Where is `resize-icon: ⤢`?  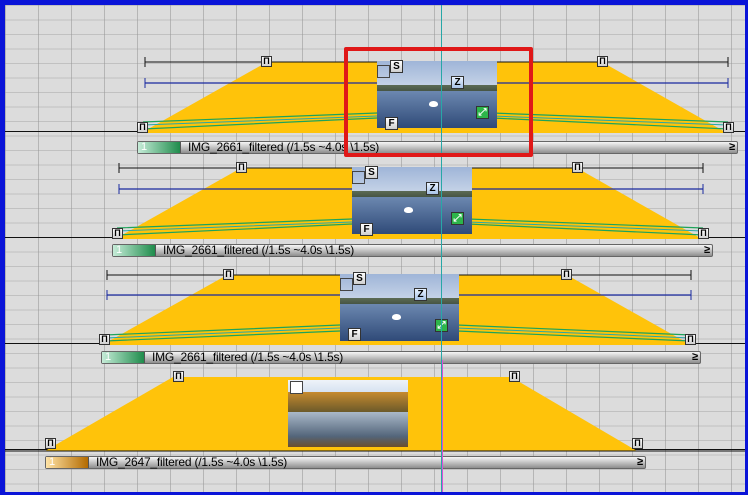 resize-icon: ⤢ is located at coordinates (457, 218).